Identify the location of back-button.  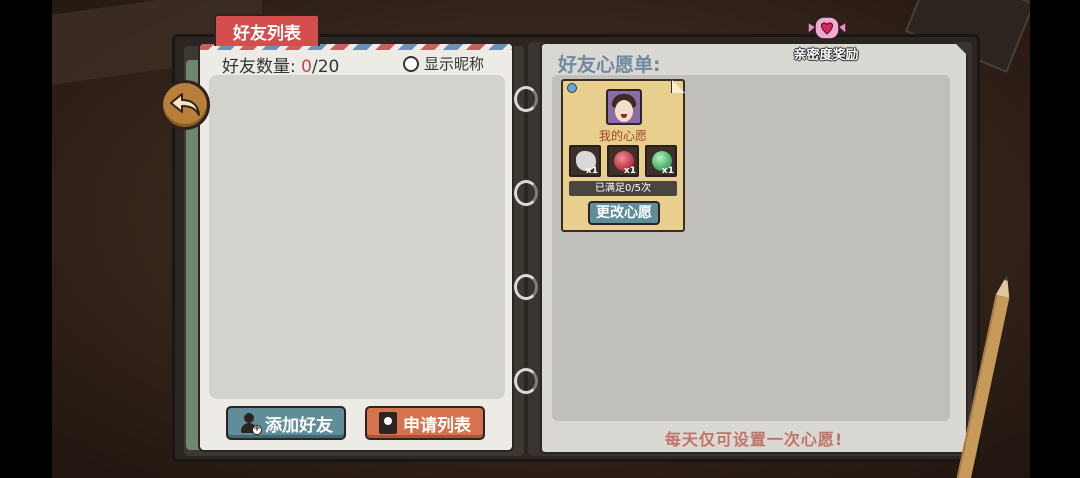
(185, 105).